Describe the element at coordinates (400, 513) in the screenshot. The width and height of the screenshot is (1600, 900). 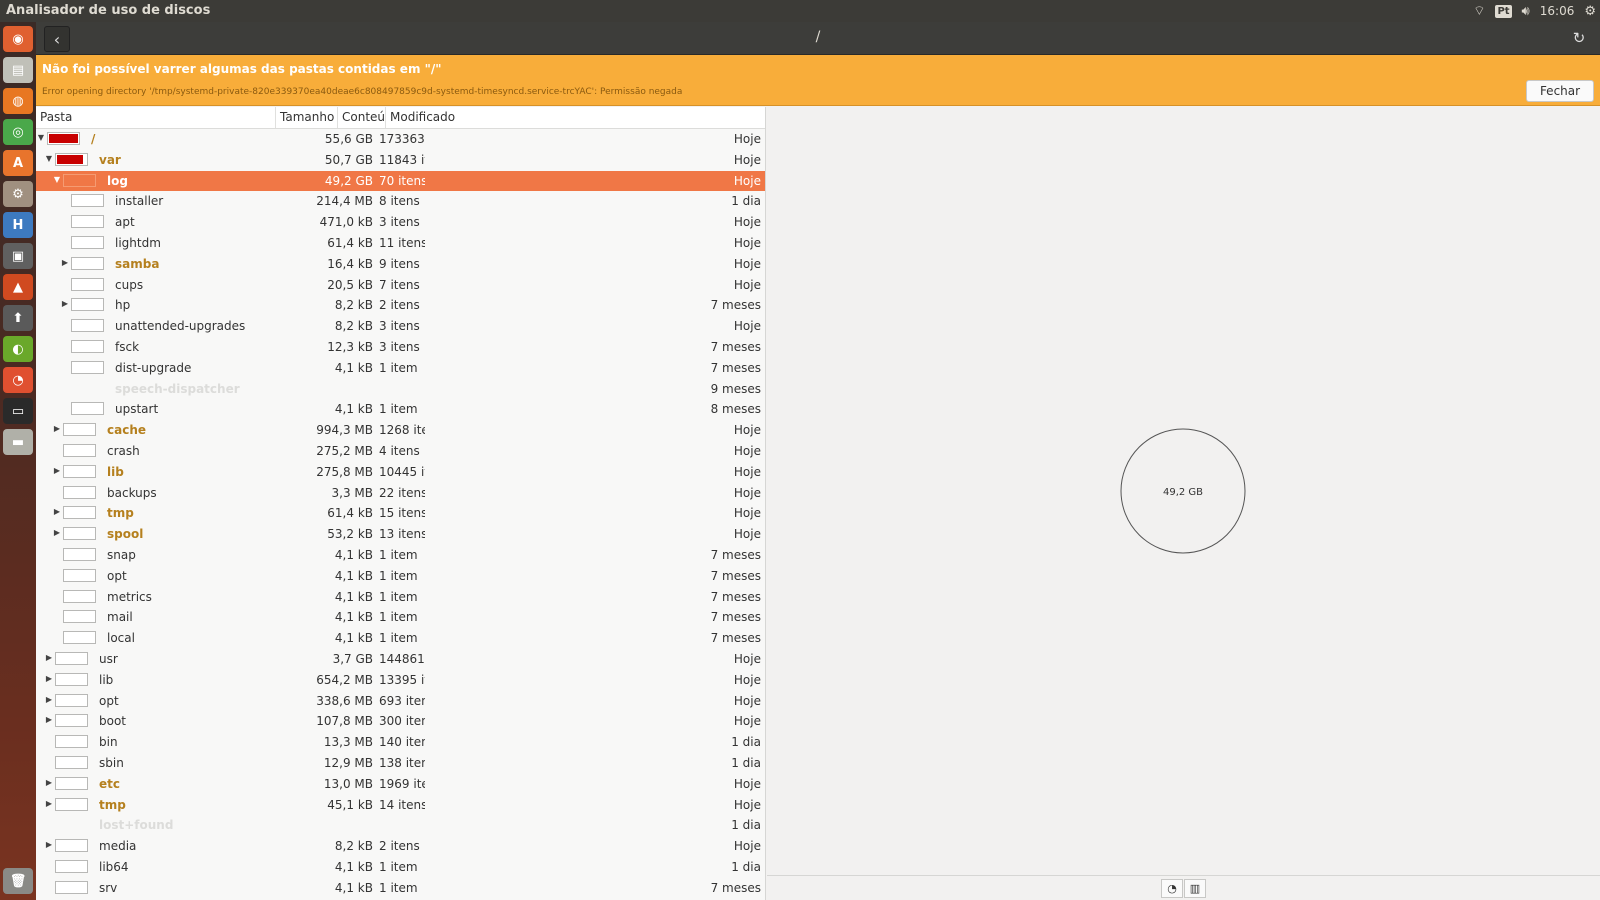
I see `tree-row: ▶ tmp 61,4 kB 15 itens Hoje` at that location.